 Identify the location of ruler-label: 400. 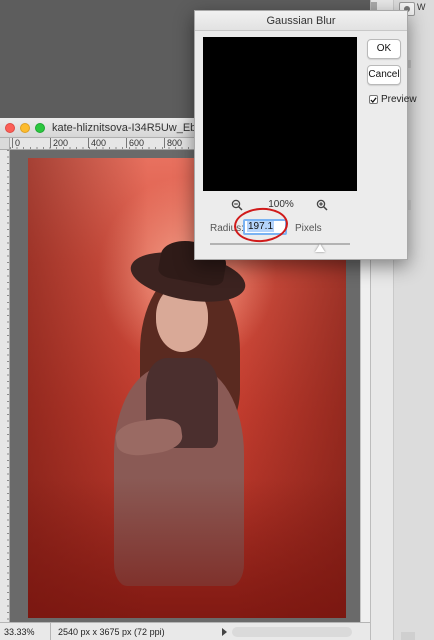
(97, 143).